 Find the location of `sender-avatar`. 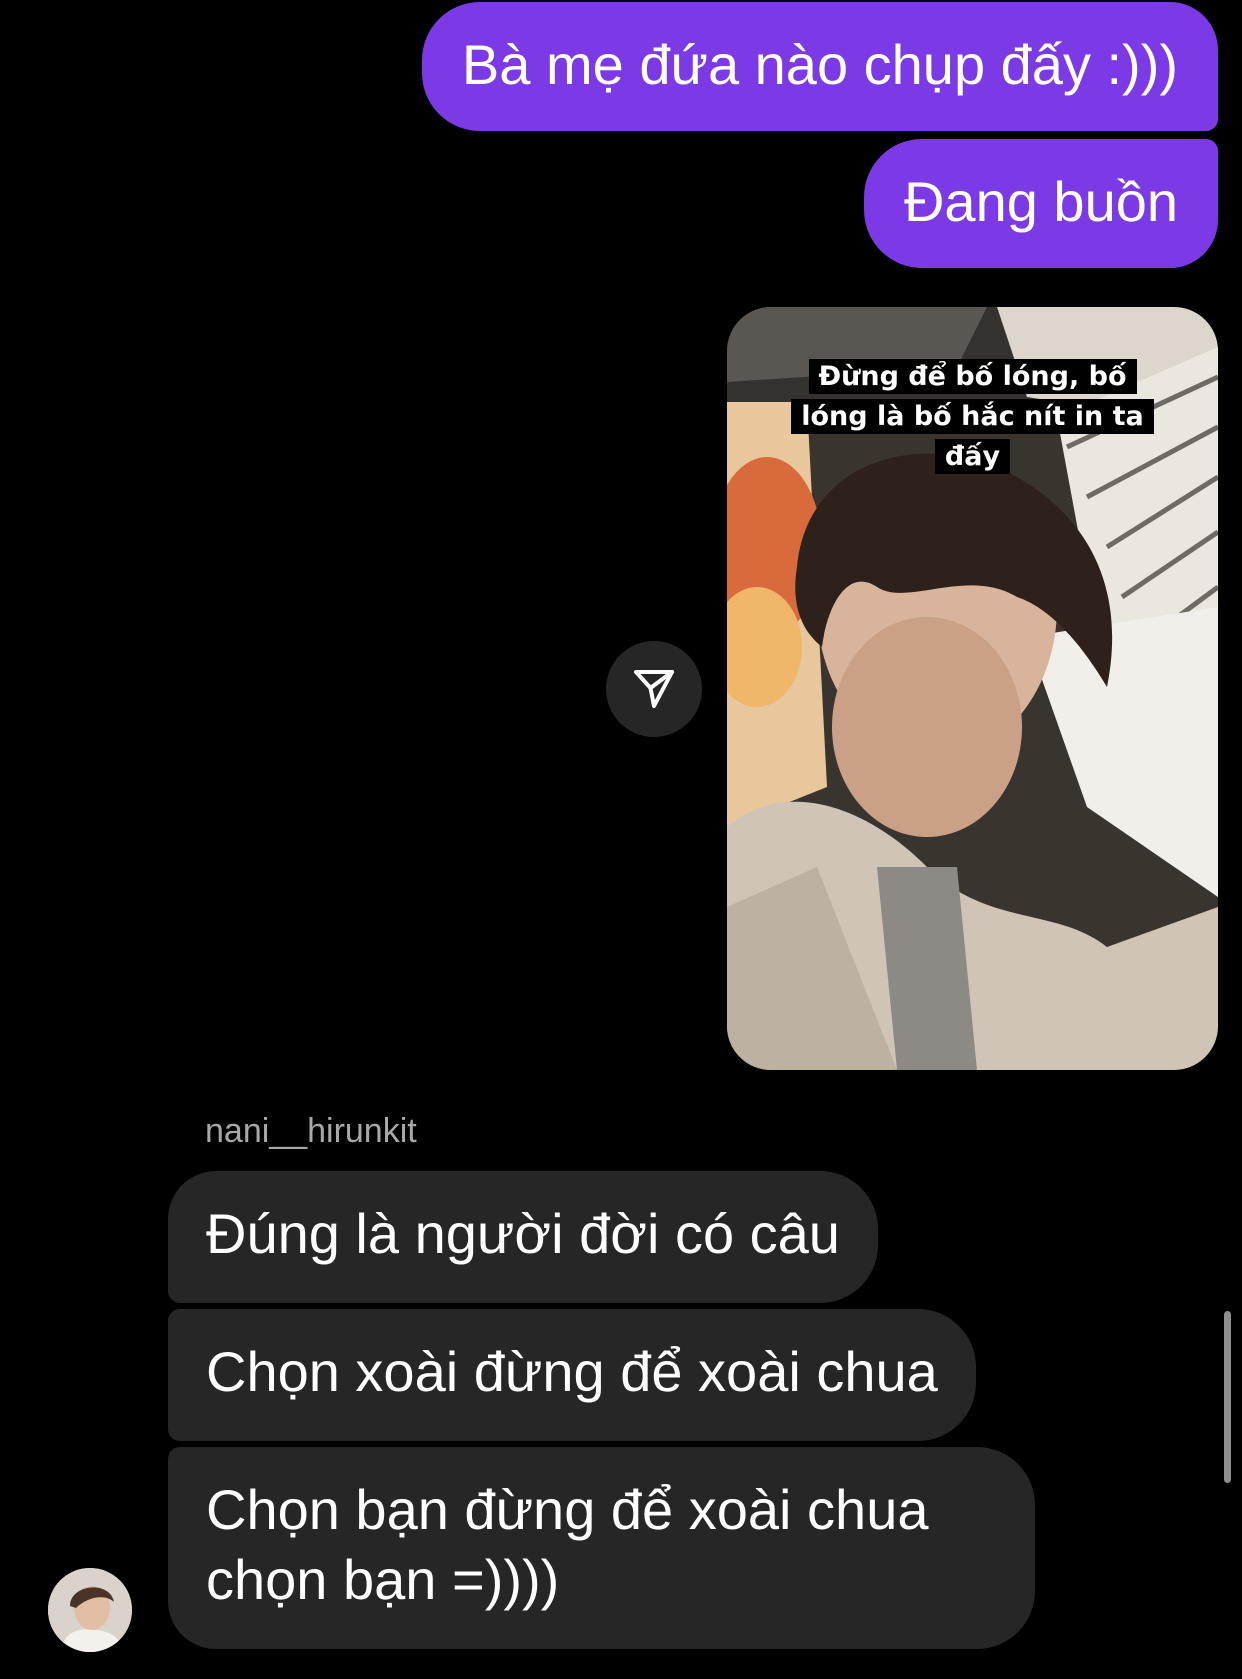

sender-avatar is located at coordinates (90, 1610).